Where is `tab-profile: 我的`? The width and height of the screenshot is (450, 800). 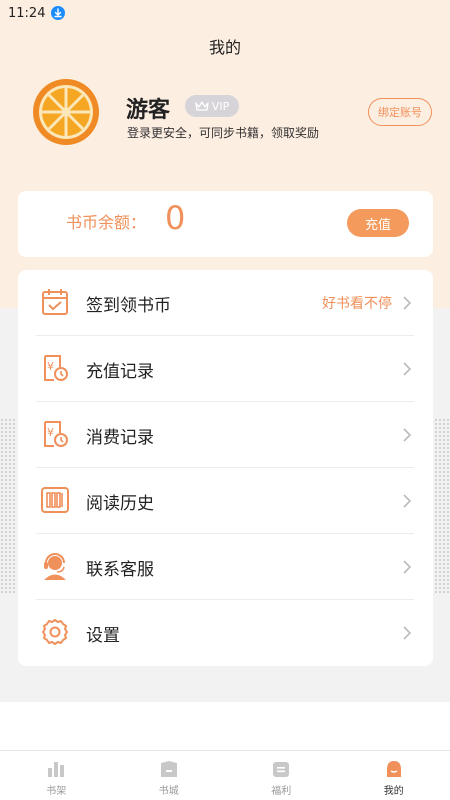 tab-profile: 我的 is located at coordinates (394, 775).